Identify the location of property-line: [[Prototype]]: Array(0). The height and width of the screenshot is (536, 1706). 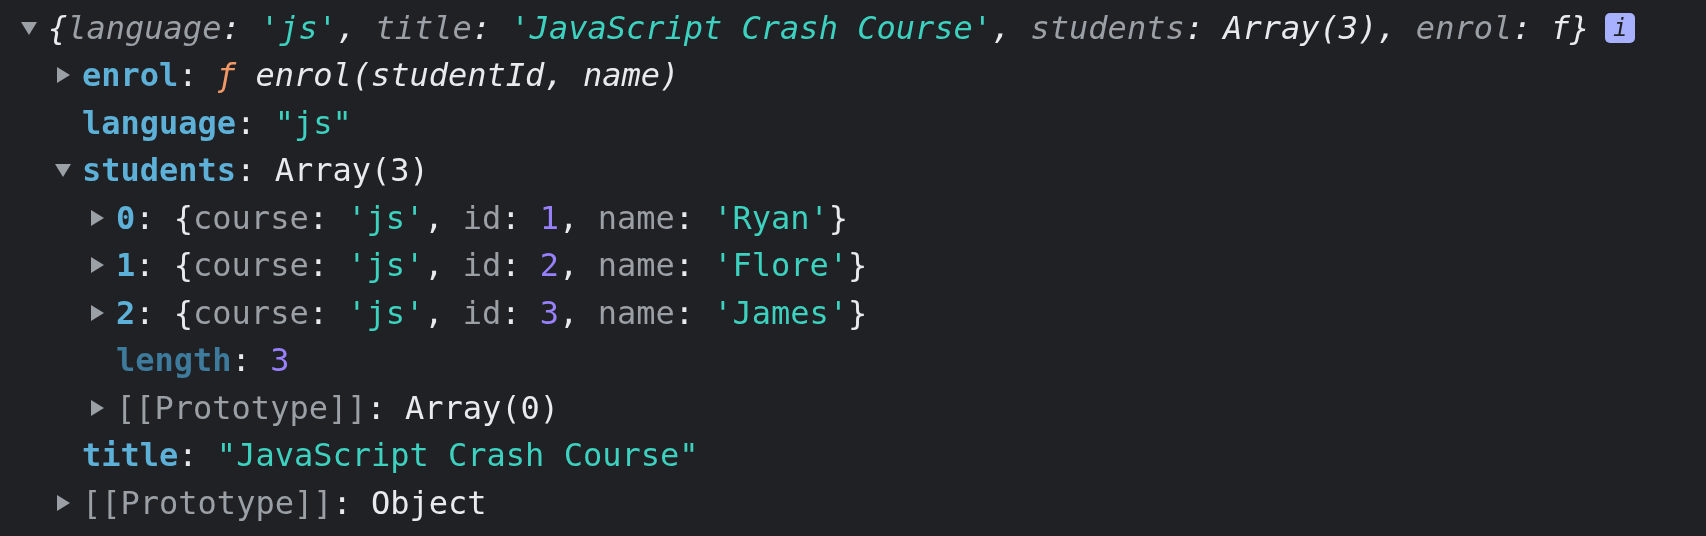
(338, 407).